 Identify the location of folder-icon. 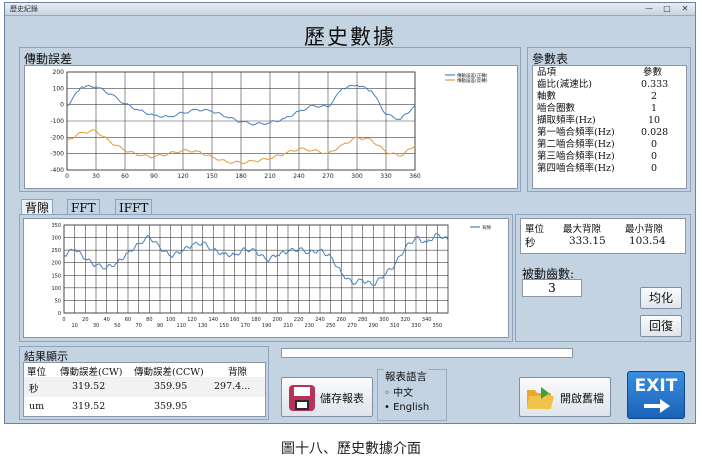
(540, 398).